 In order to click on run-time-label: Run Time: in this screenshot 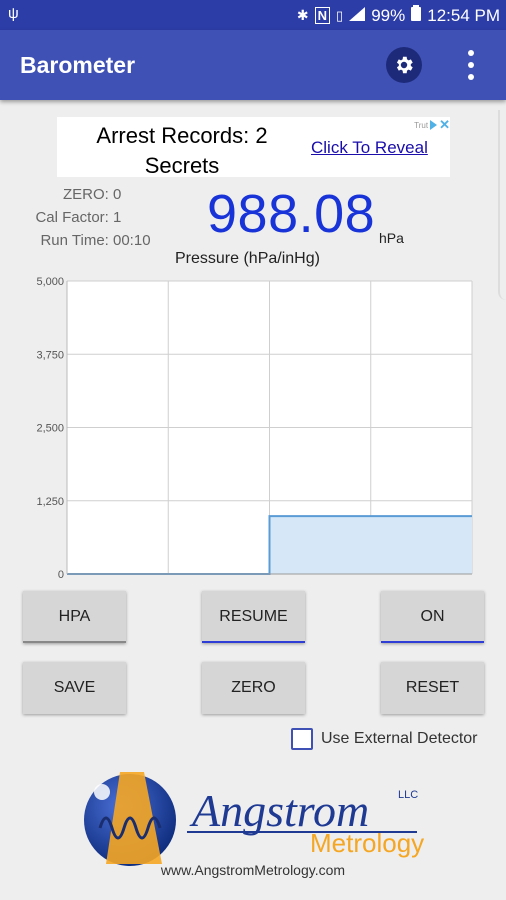, I will do `click(74, 240)`.